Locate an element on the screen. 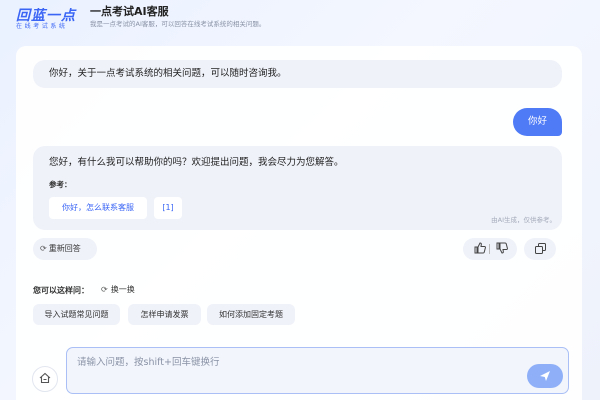  copy-icon is located at coordinates (540, 248).